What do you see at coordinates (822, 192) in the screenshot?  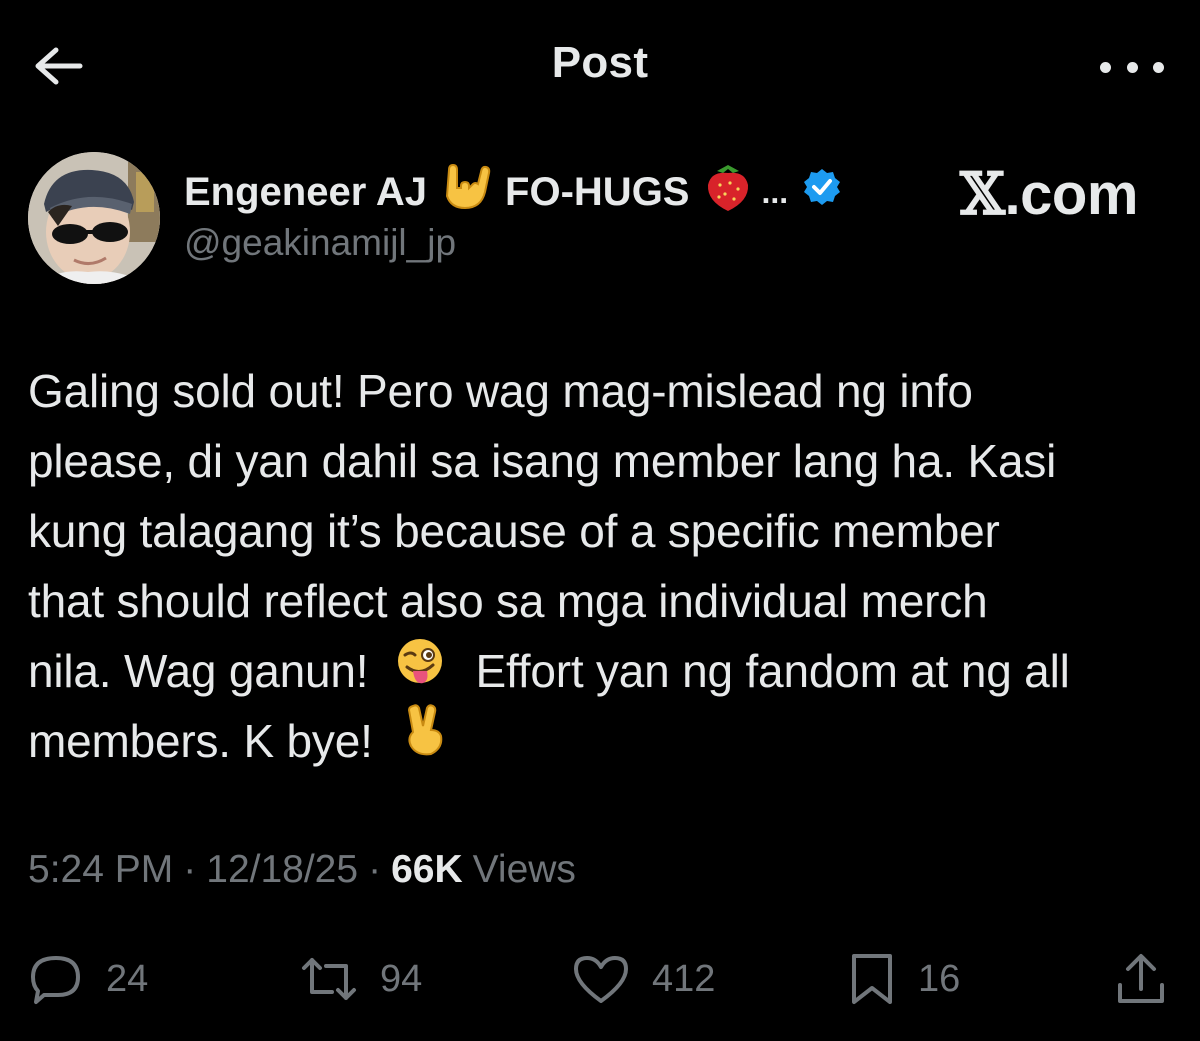 I see `verified-badge-icon` at bounding box center [822, 192].